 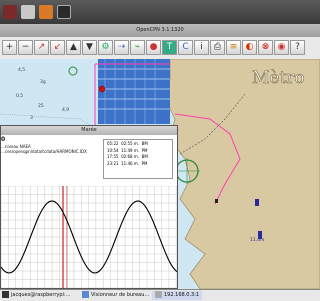 I want to click on main-toolbar: + − ↗ ↙ ▲ ▼ ⚙ ⇢ ⌁ ● T C i ⎙ ≡ ◐ ⊗ ◉ ?, so click(x=160, y=48).